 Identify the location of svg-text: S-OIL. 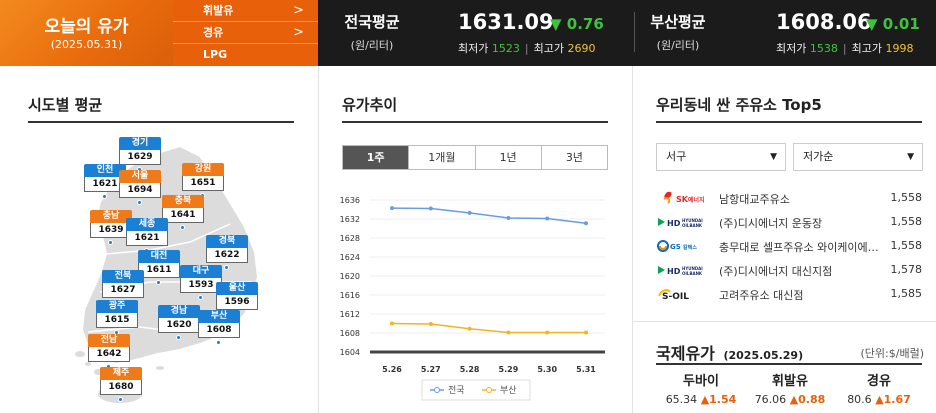
(675, 297).